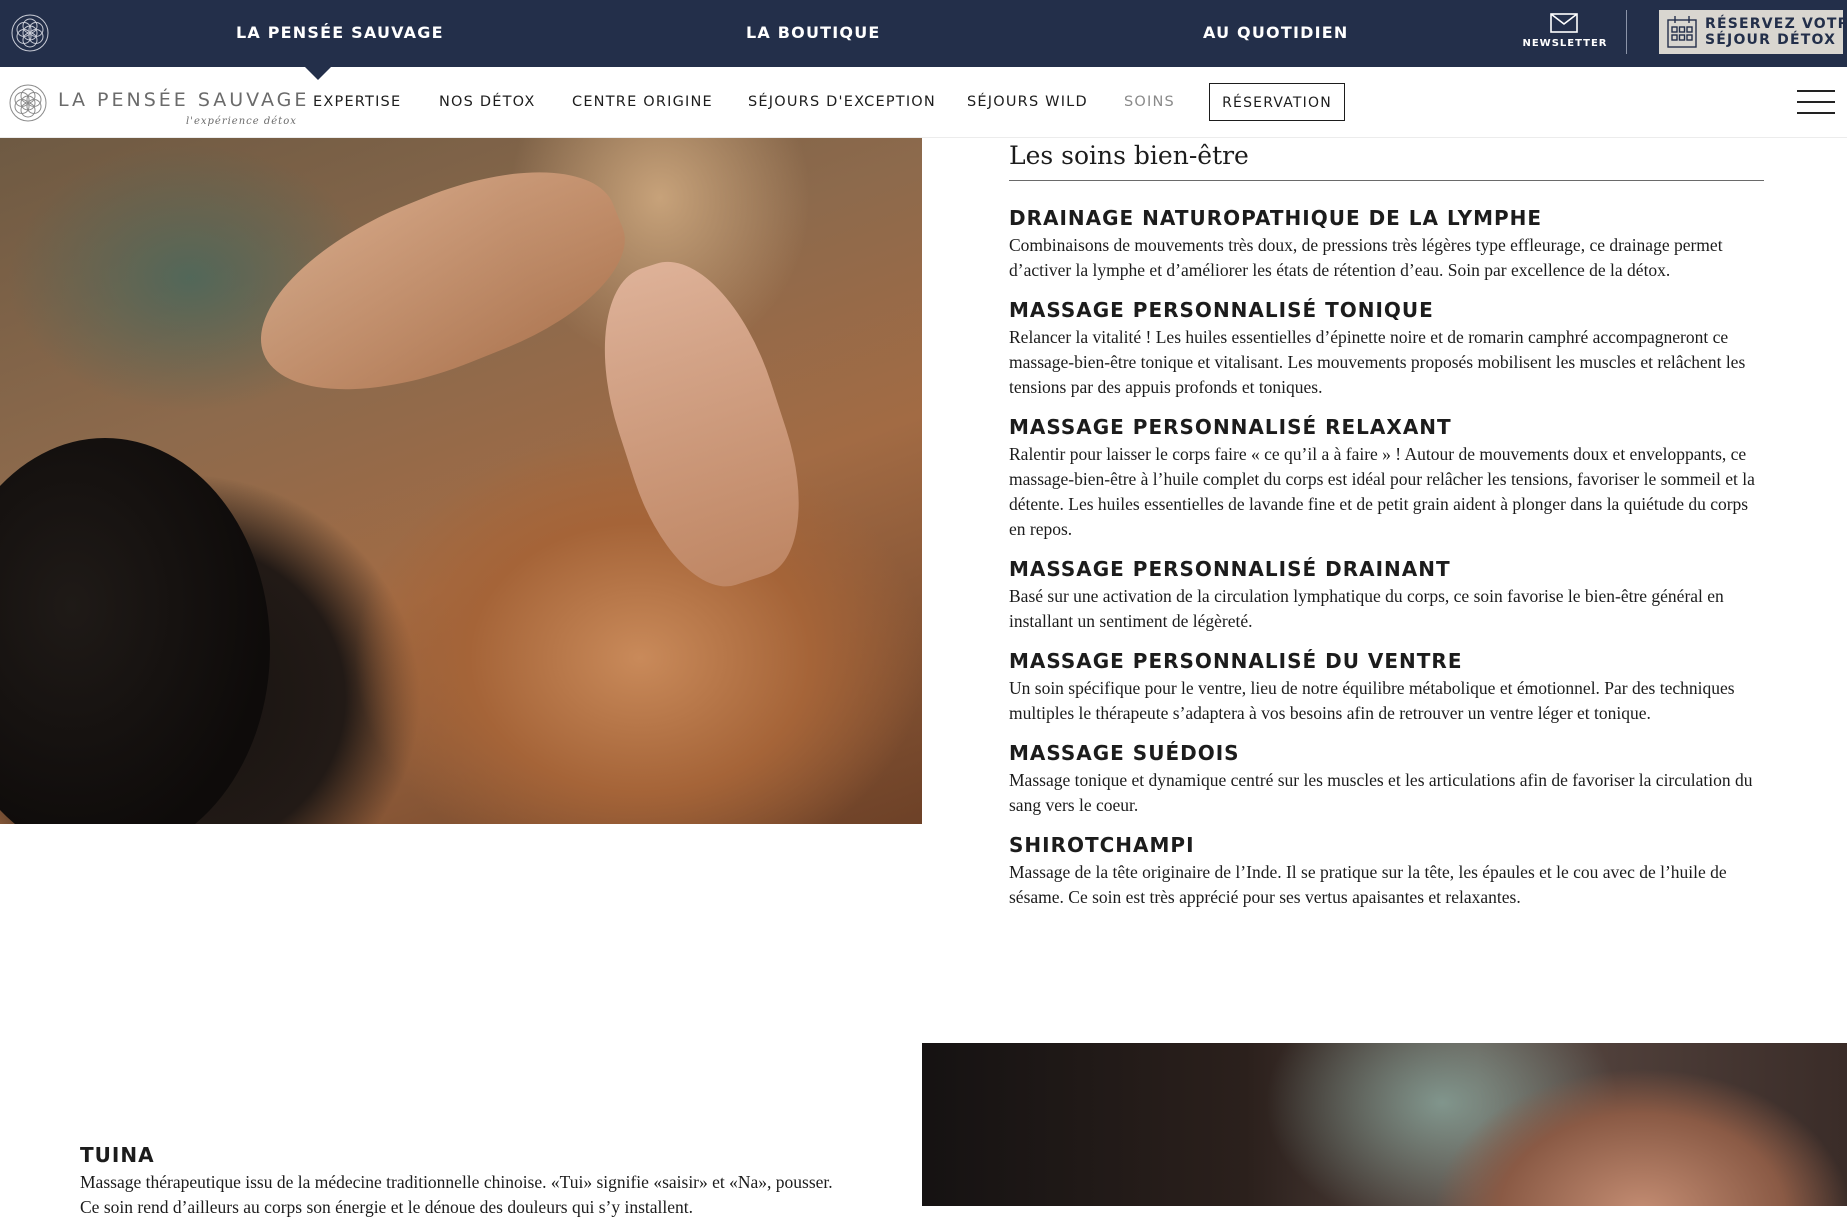 Image resolution: width=1847 pixels, height=1220 pixels. I want to click on soin-title: MASSAGE PERSONNALISÉ TONIQUE, so click(1221, 310).